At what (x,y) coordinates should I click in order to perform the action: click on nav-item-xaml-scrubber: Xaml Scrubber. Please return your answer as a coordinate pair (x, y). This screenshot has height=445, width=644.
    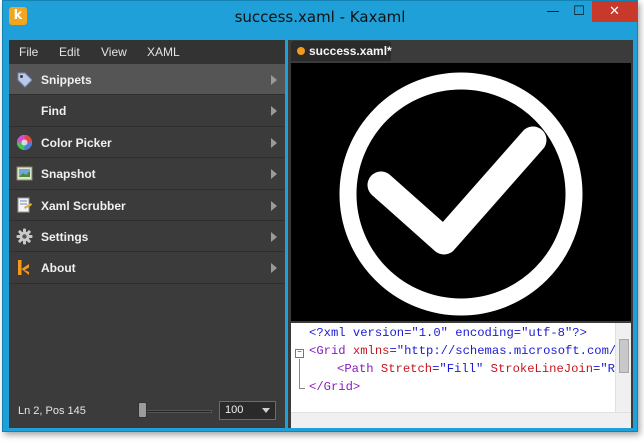
    Looking at the image, I should click on (147, 205).